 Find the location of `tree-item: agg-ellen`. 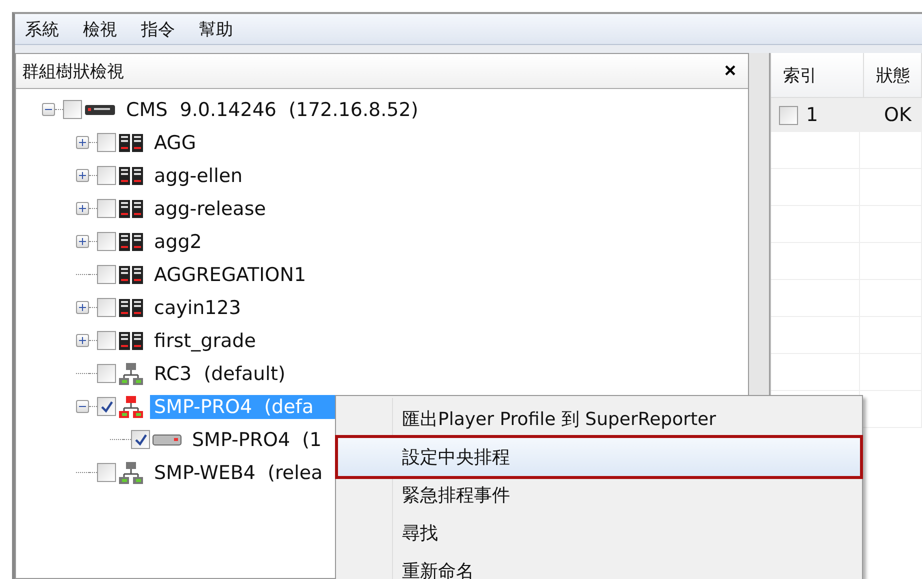

tree-item: agg-ellen is located at coordinates (198, 176).